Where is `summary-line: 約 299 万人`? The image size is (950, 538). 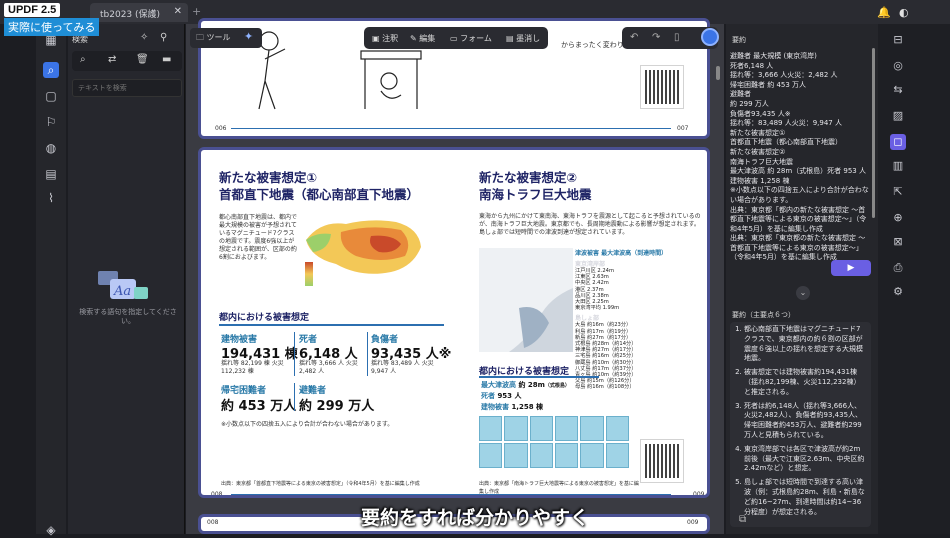 summary-line: 約 299 万人 is located at coordinates (749, 103).